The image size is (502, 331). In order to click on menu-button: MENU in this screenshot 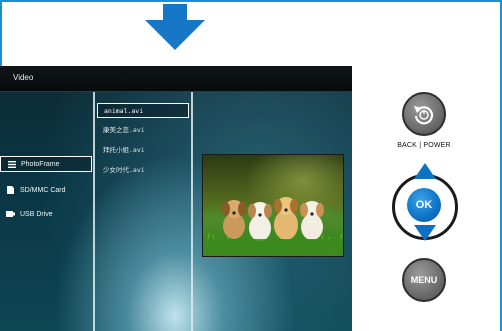, I will do `click(424, 280)`.